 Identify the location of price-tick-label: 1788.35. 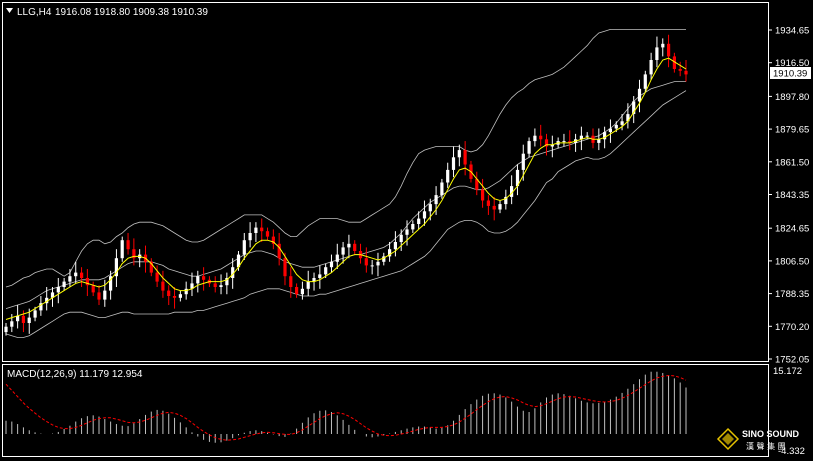
(792, 294).